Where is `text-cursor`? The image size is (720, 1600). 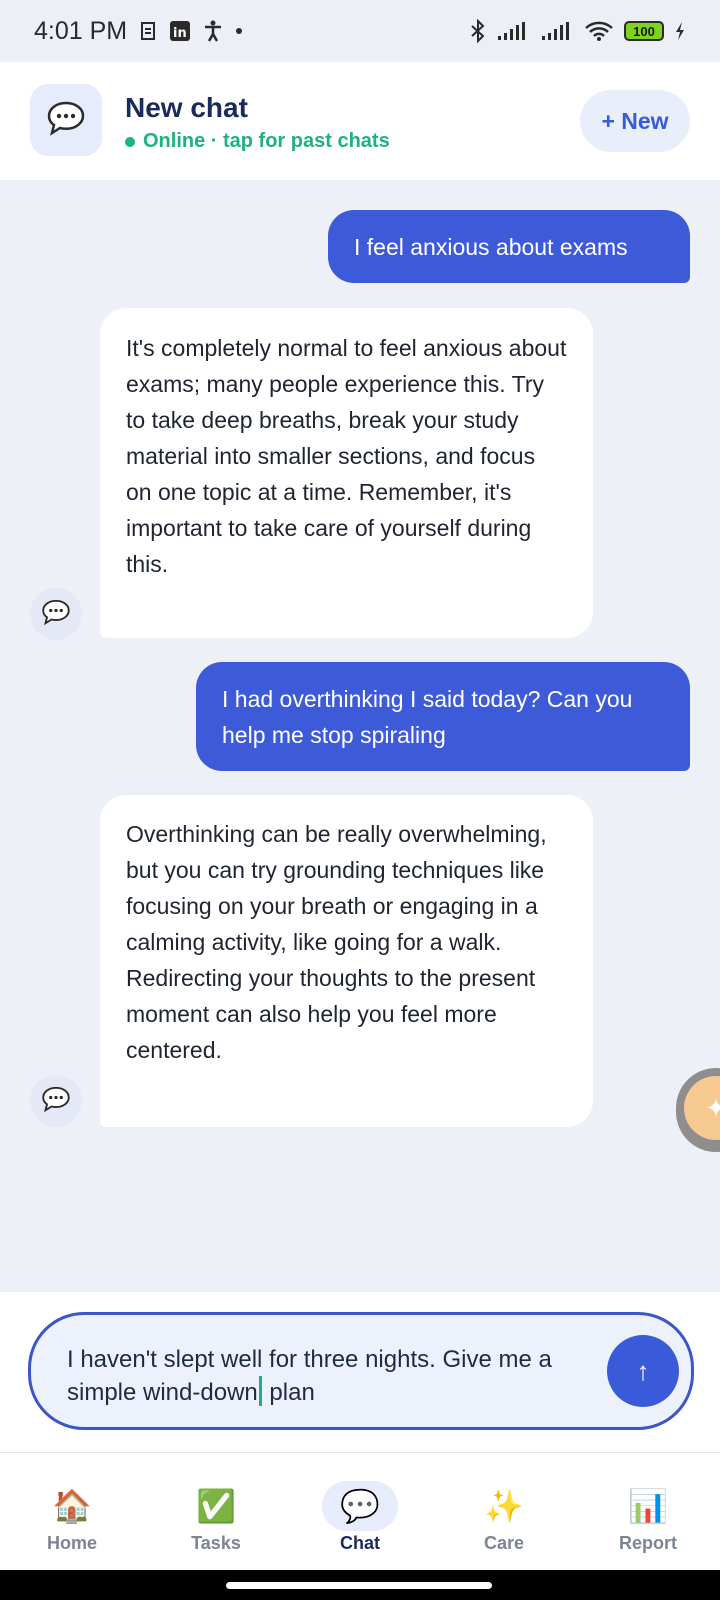 text-cursor is located at coordinates (260, 1391).